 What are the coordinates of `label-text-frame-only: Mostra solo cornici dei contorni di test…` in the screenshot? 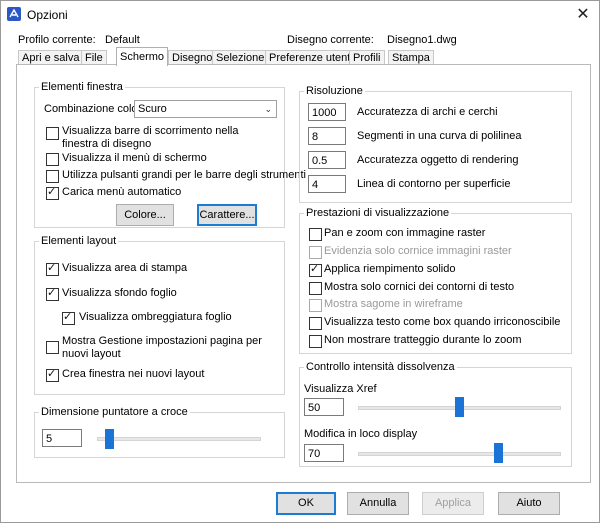 It's located at (419, 287).